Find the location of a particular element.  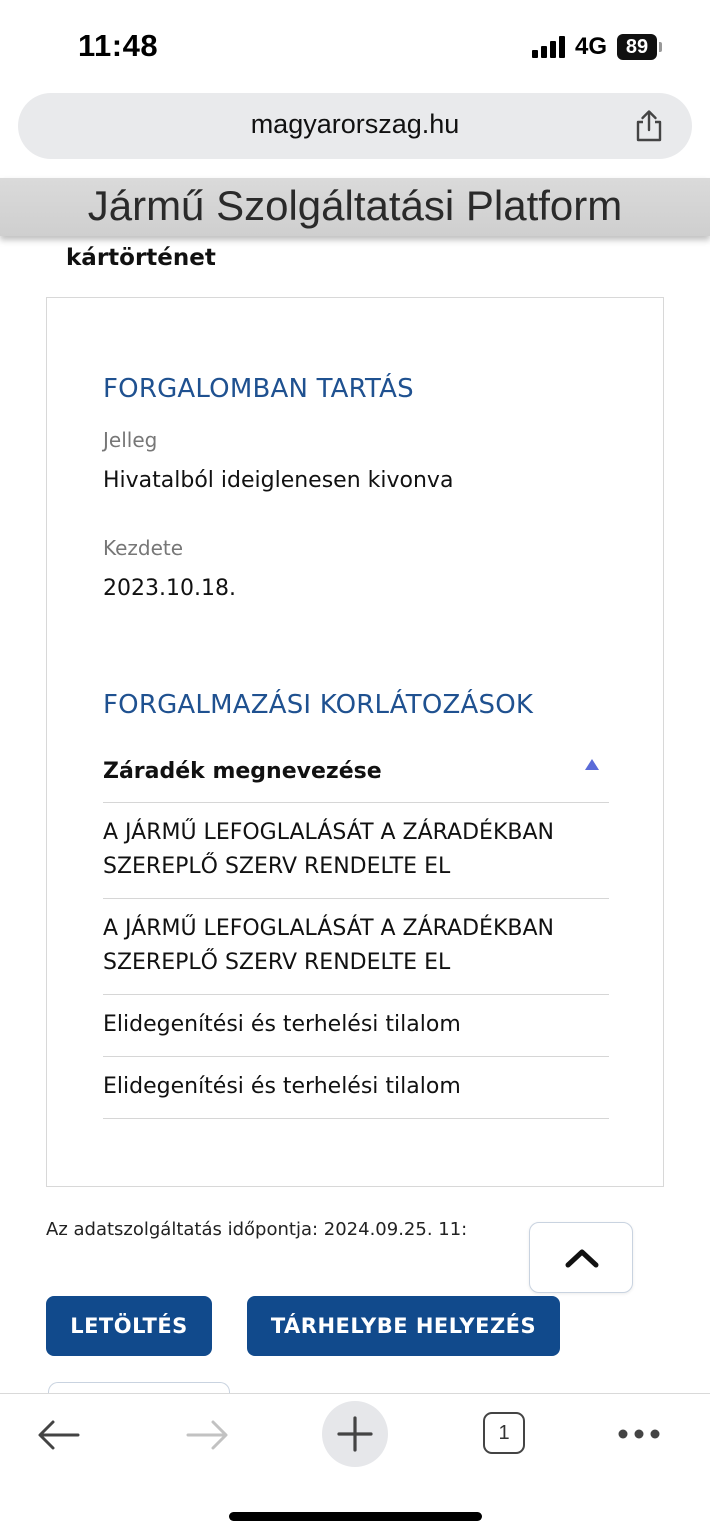

column-header-clause-name: Záradék megnevezése is located at coordinates (242, 771).